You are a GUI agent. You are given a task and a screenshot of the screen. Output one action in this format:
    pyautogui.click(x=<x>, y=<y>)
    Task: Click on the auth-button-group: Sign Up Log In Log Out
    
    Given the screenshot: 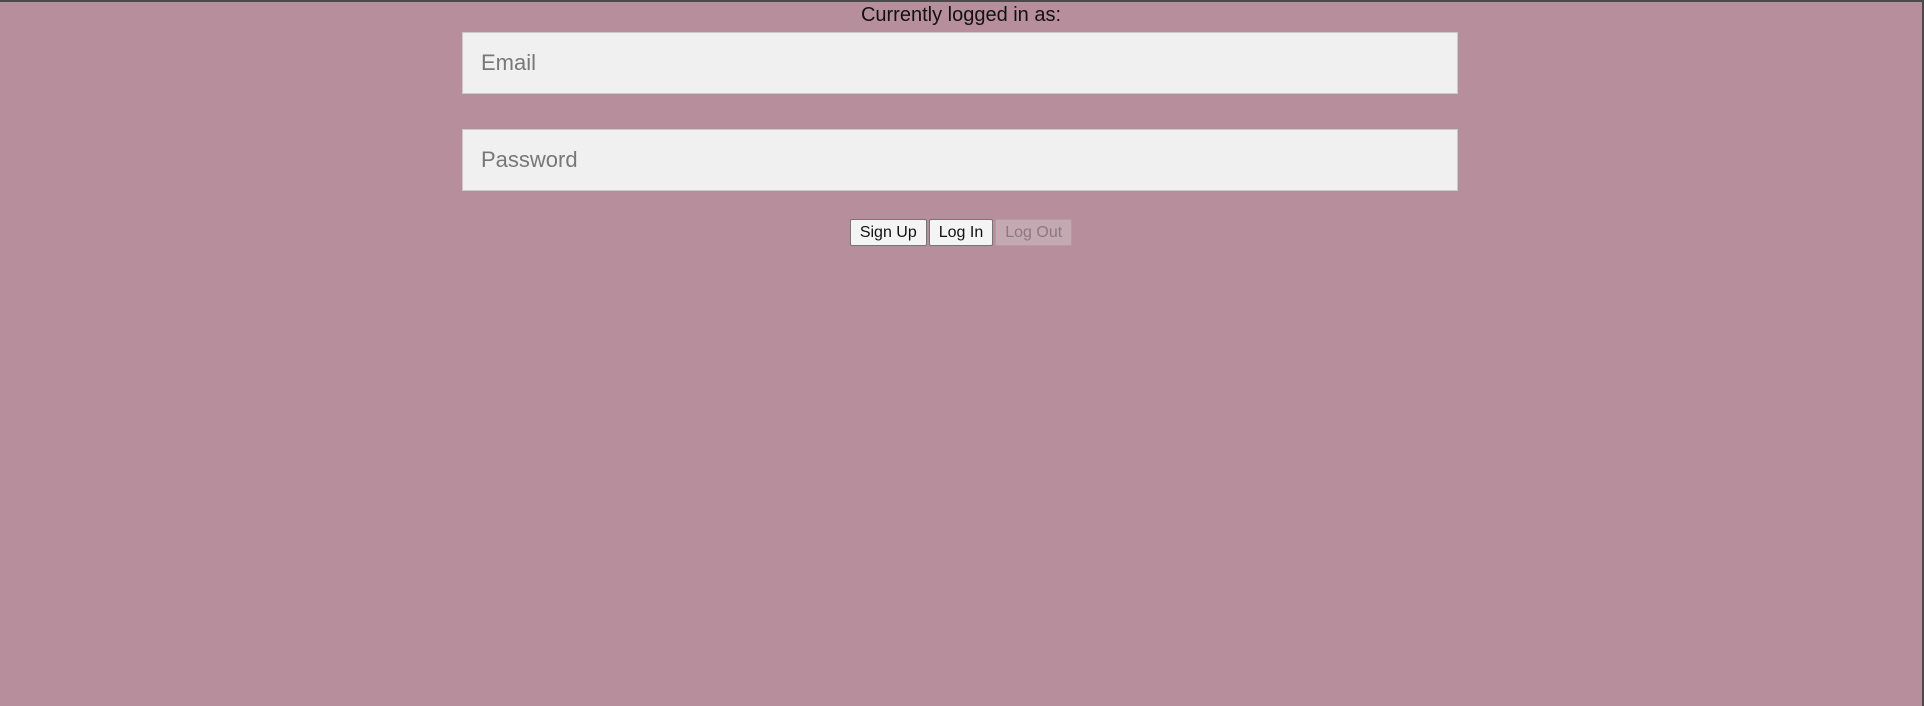 What is the action you would take?
    pyautogui.click(x=961, y=232)
    